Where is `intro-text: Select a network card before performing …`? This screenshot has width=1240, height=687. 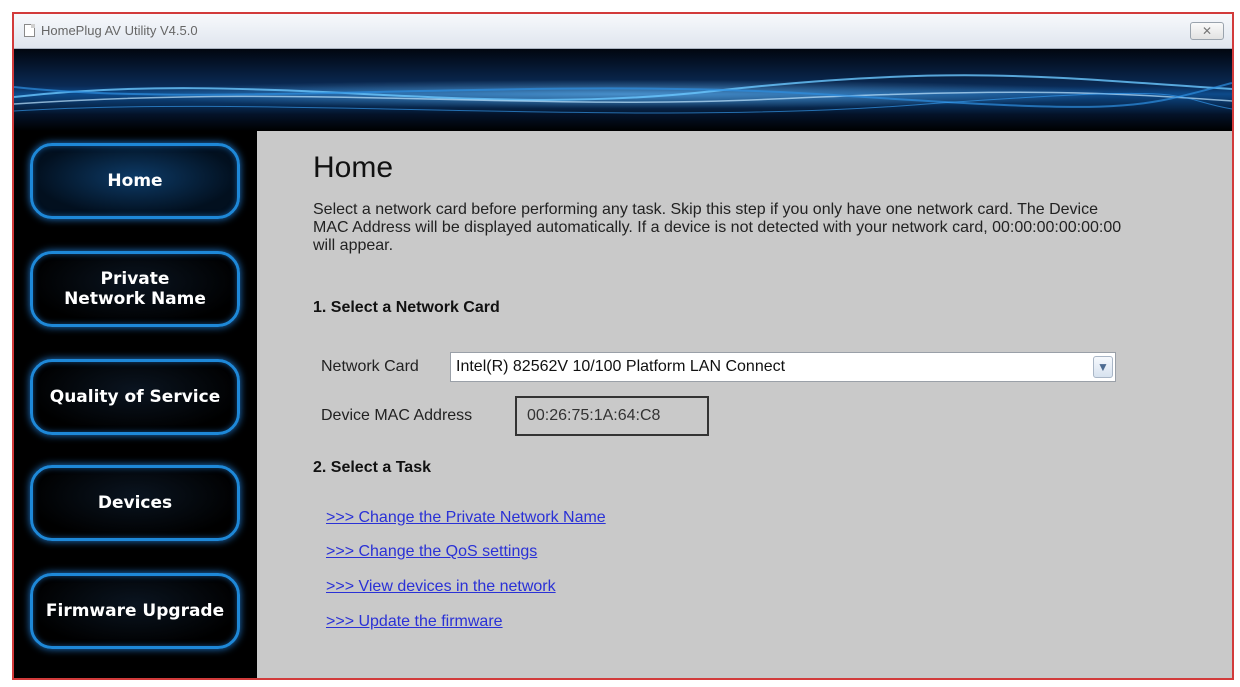 intro-text: Select a network card before performing … is located at coordinates (717, 227).